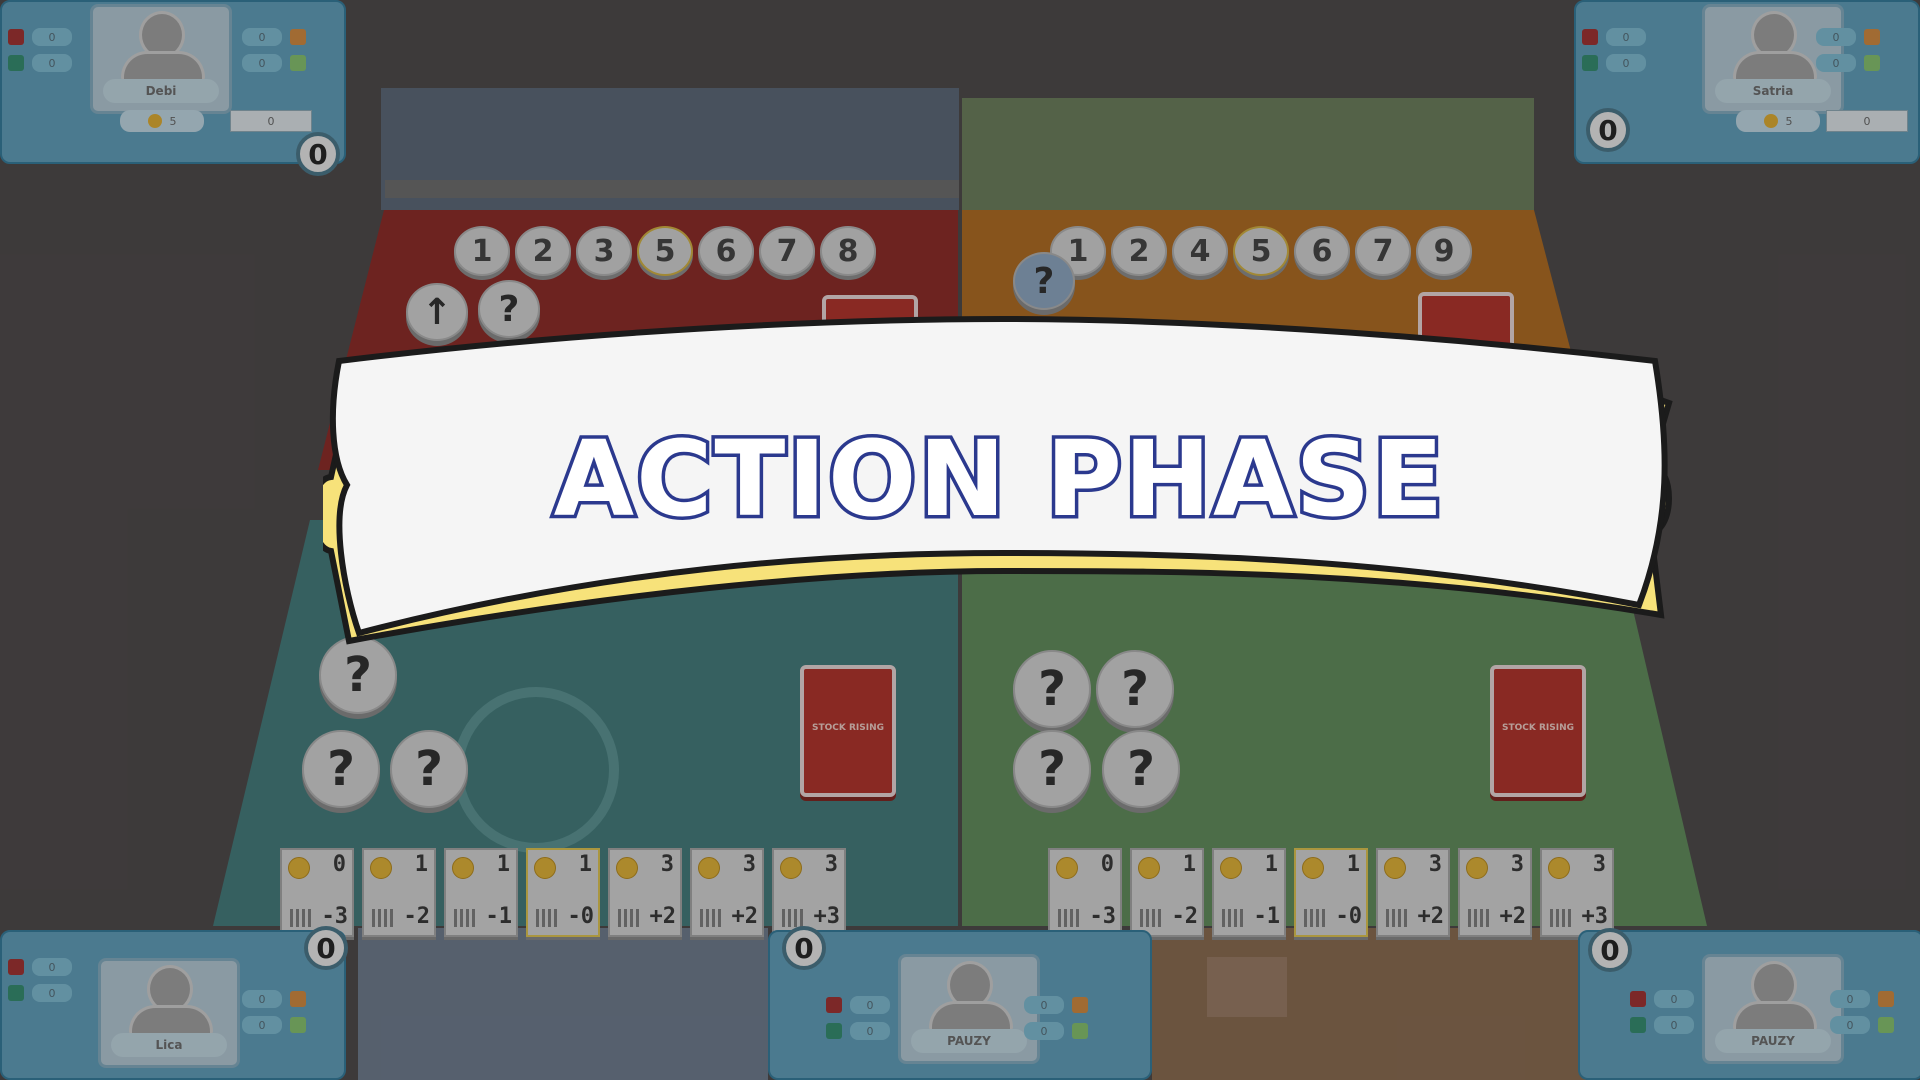 This screenshot has height=1080, width=1920. I want to click on phase-title: ACTION PHASE, so click(998, 479).